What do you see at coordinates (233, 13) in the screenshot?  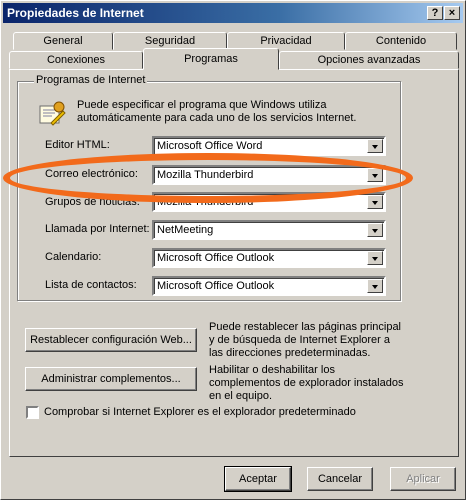 I see `title-bar: Propiedades de Internet ? ×` at bounding box center [233, 13].